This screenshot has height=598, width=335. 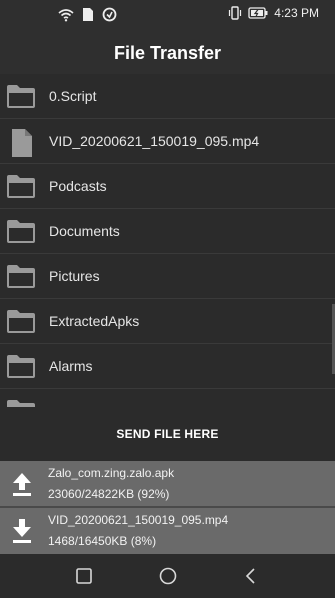 I want to click on list-item-0-script: 0.Script, so click(x=167, y=96).